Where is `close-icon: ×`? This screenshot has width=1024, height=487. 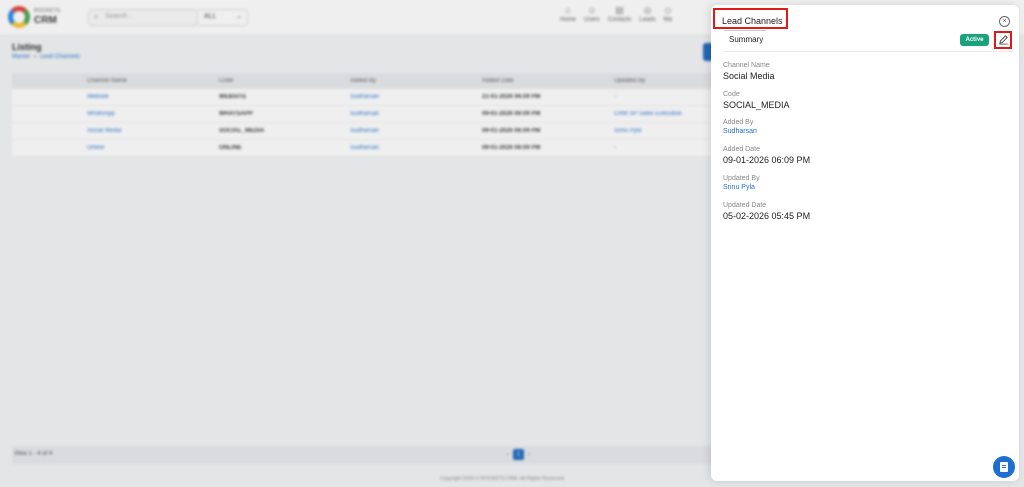 close-icon: × is located at coordinates (1004, 21).